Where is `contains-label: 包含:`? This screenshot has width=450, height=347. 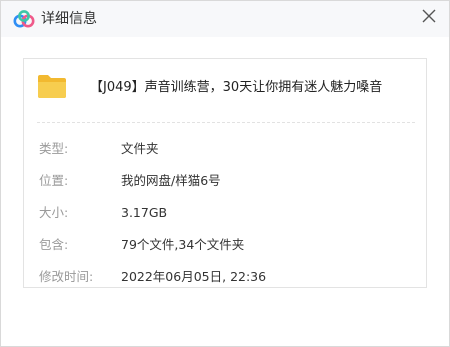
contains-label: 包含: is located at coordinates (54, 244).